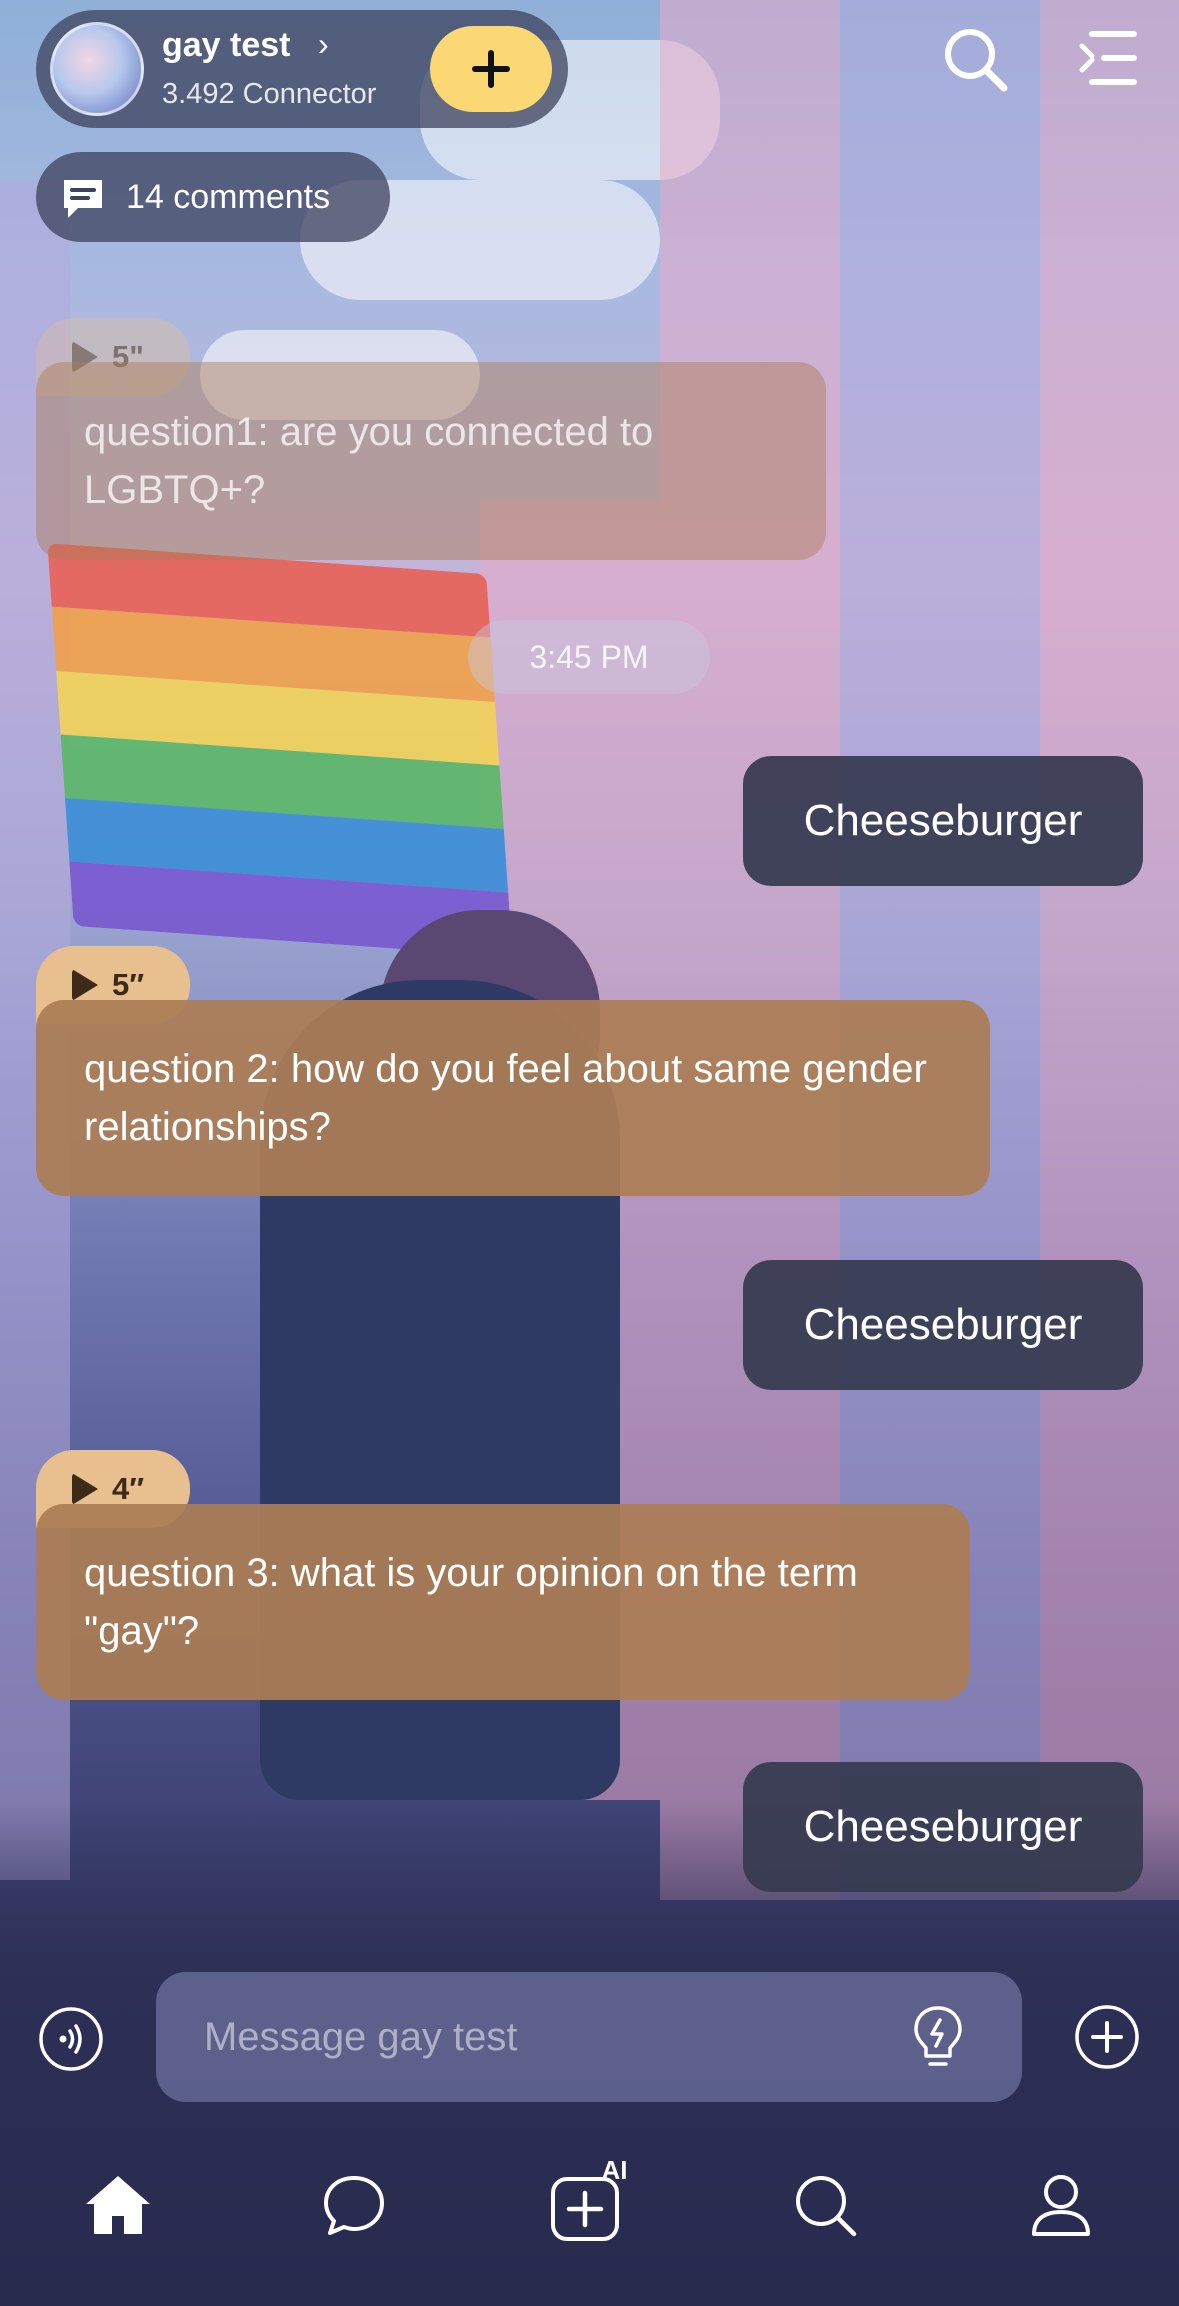  Describe the element at coordinates (269, 94) in the screenshot. I see `creator-subtitle: 3.492 Connector` at that location.